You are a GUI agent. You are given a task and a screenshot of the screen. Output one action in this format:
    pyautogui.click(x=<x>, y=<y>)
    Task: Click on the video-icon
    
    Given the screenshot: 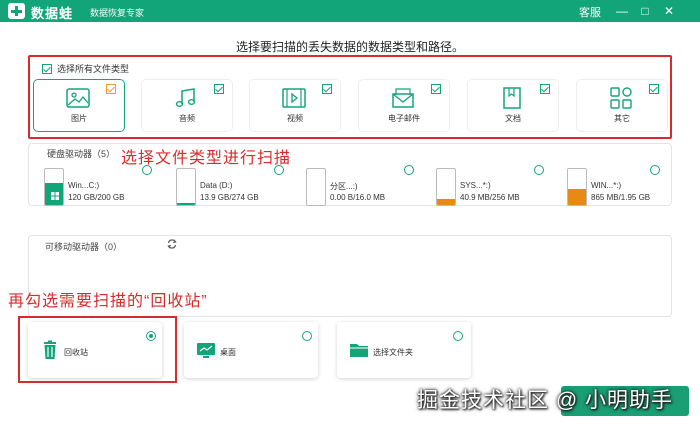 What is the action you would take?
    pyautogui.click(x=294, y=98)
    